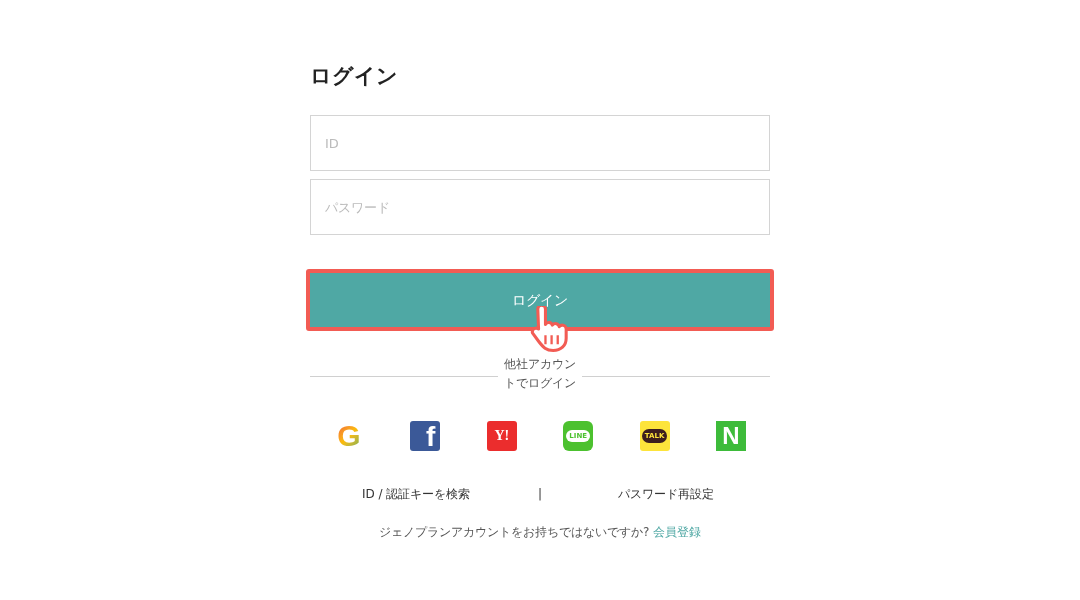 The image size is (1080, 600). I want to click on signup-link: 会員登録, so click(677, 532).